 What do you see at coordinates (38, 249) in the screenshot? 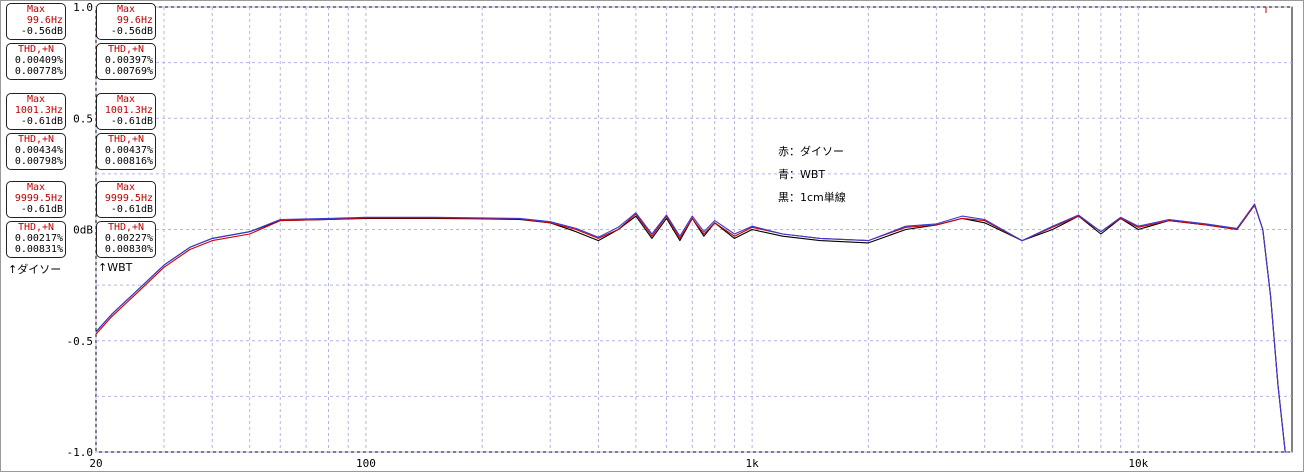
I see `thd-value-2: 0.00831%` at bounding box center [38, 249].